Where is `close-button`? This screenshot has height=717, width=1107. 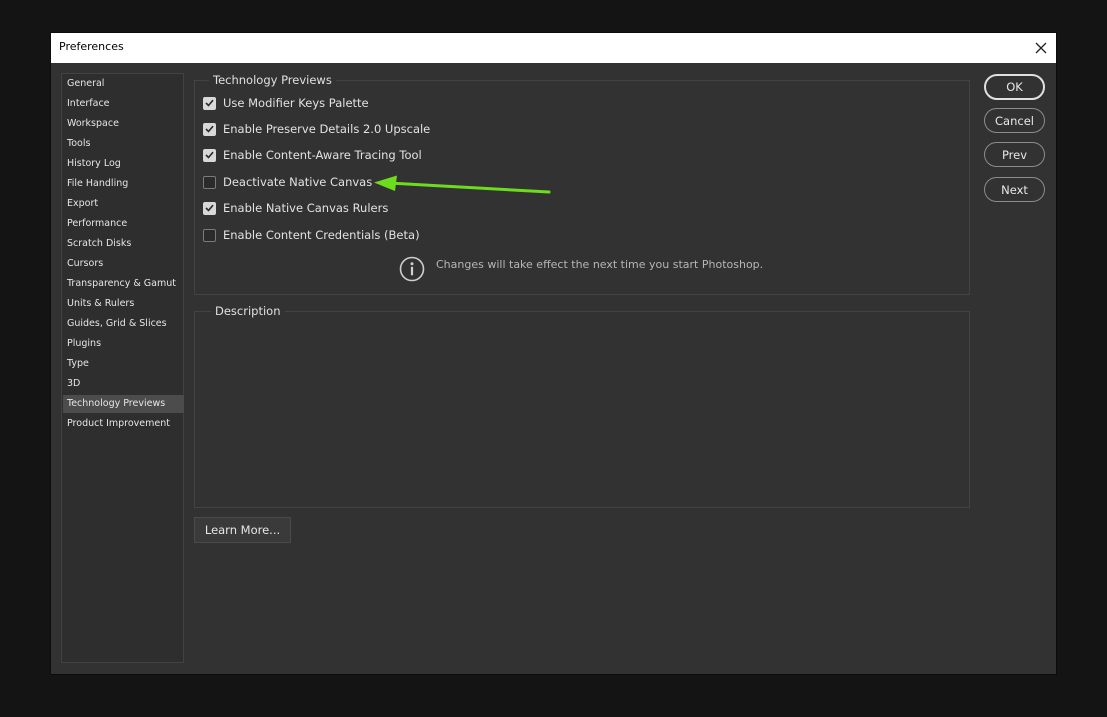 close-button is located at coordinates (1041, 48).